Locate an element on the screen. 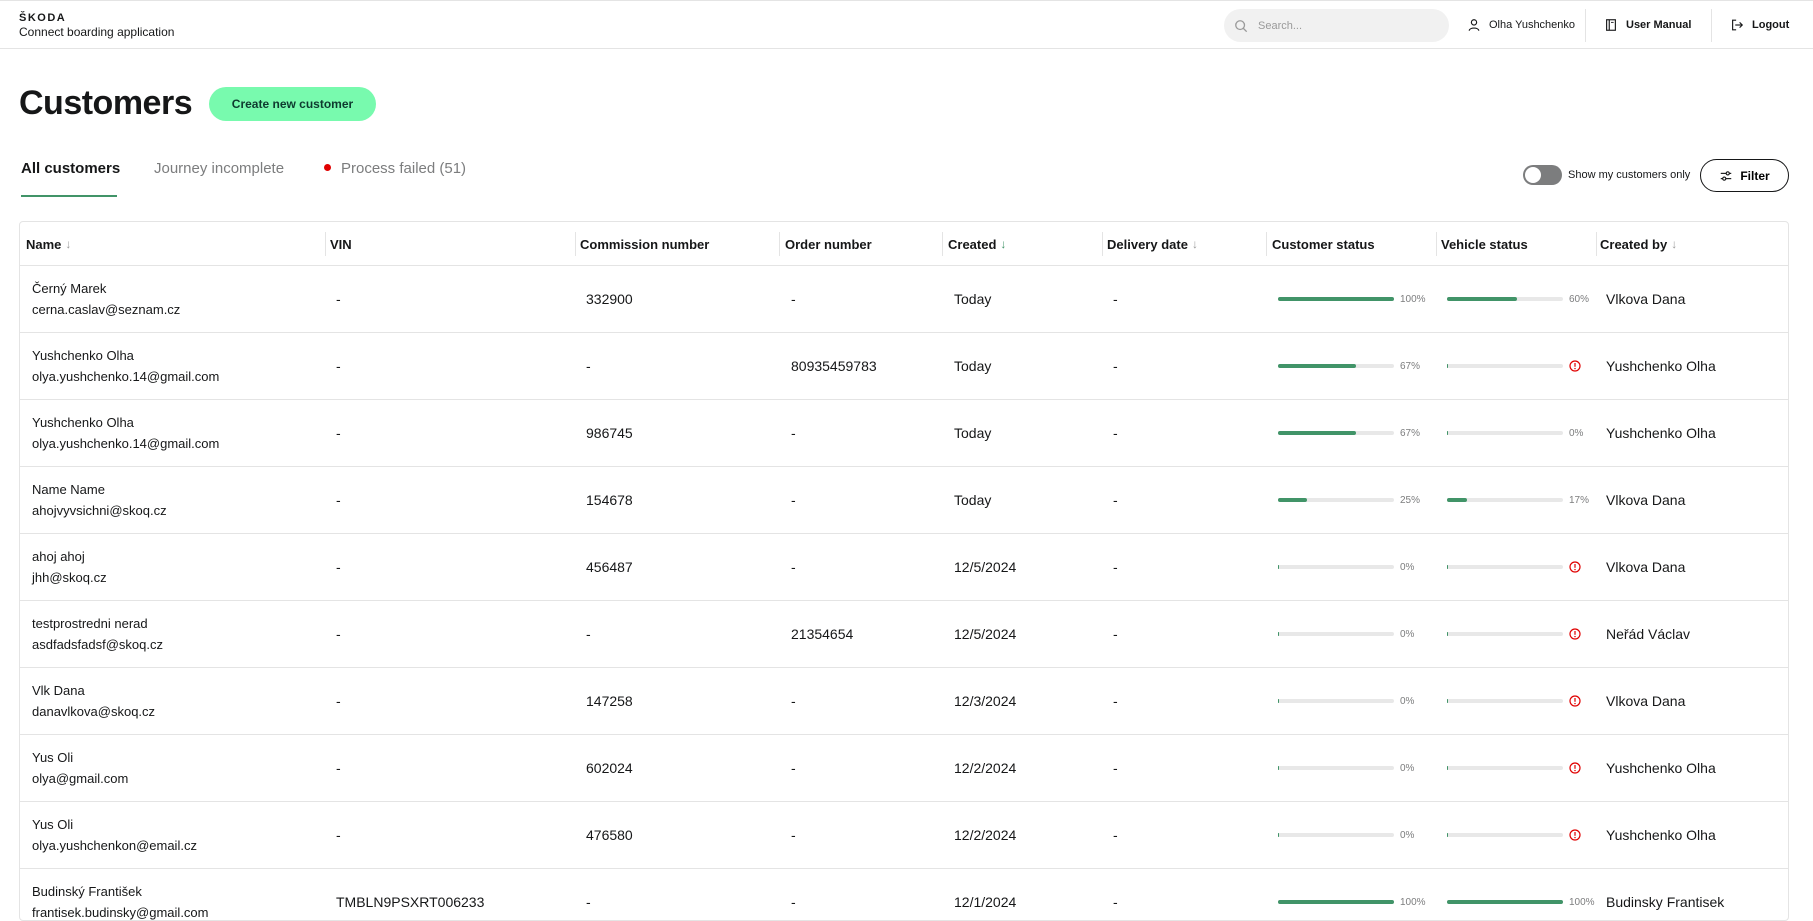  brand: ŠKODA Connect boarding application is located at coordinates (96, 26).